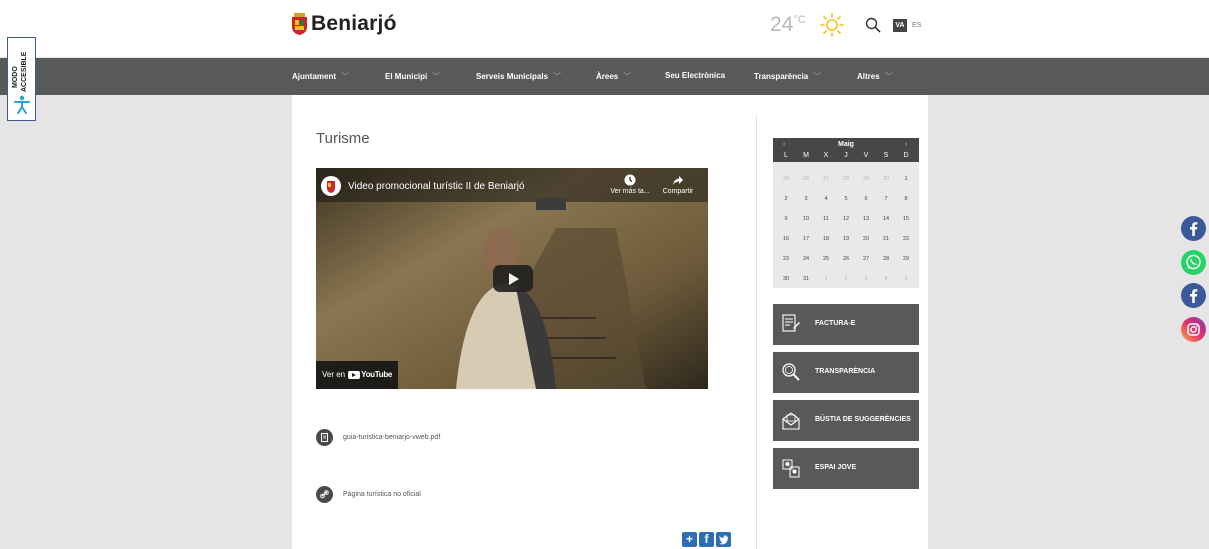  I want to click on share-twitter-button, so click(723, 539).